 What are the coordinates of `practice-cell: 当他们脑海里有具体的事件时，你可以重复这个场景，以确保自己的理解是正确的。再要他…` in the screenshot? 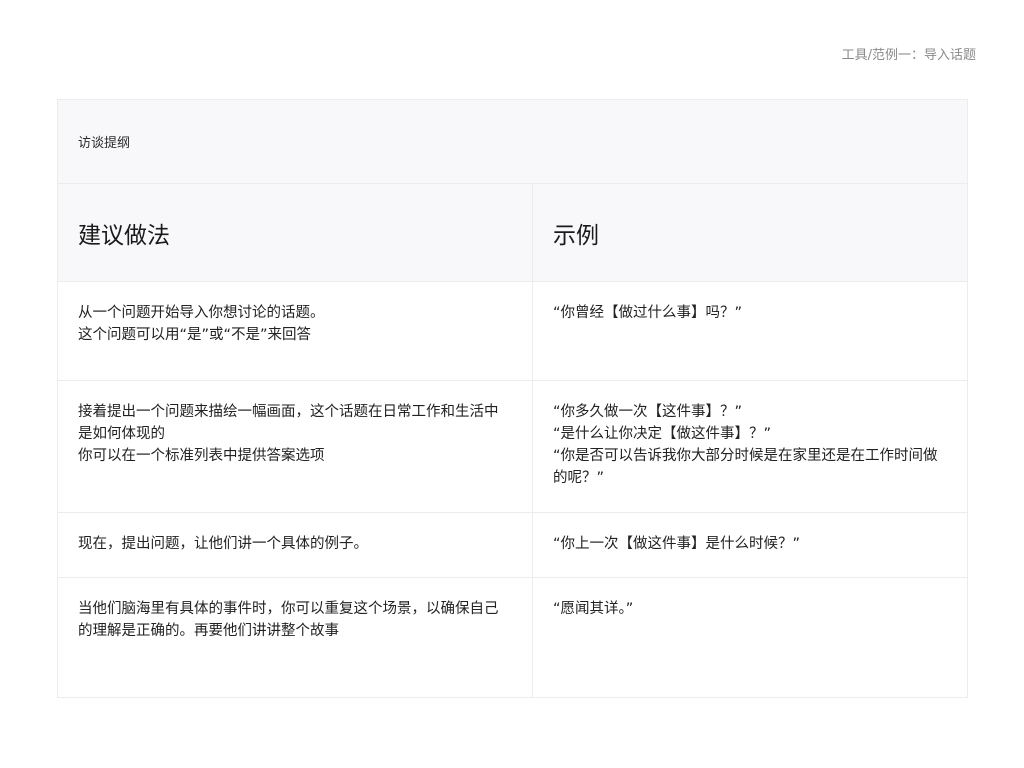 It's located at (295, 637).